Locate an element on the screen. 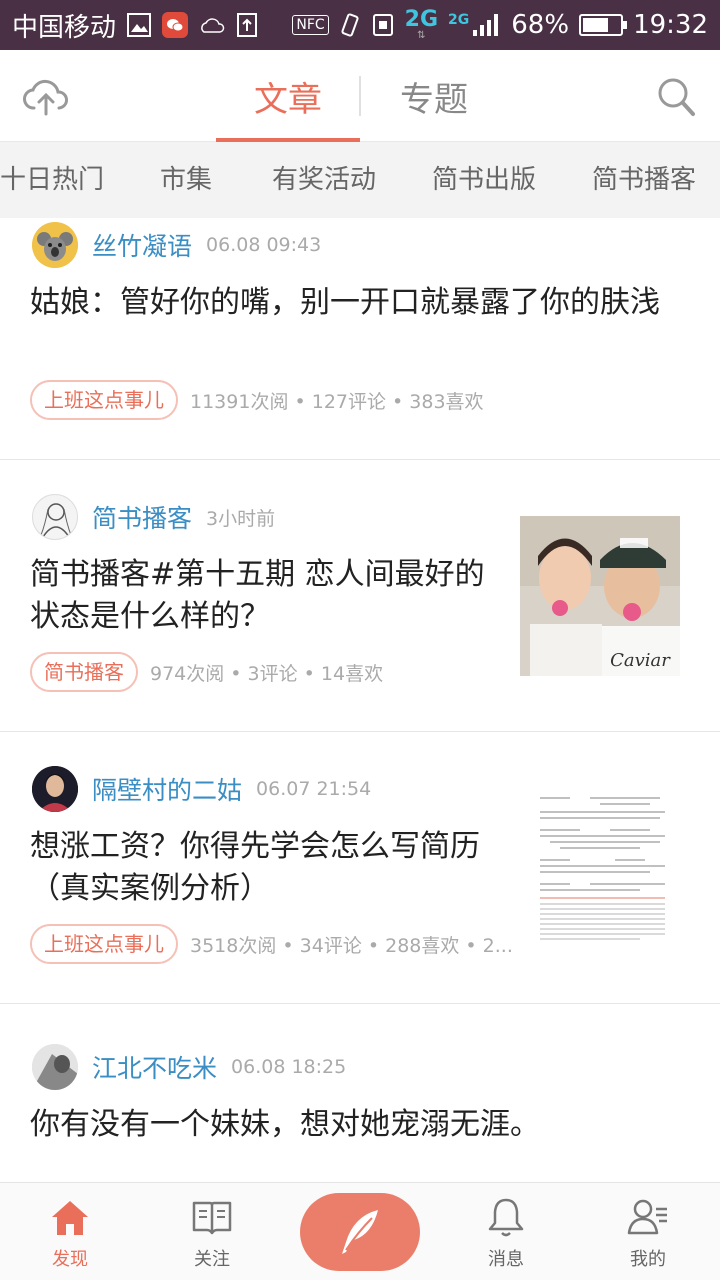 Image resolution: width=720 pixels, height=1280 pixels. tab-messages-label: 消息 is located at coordinates (506, 1259).